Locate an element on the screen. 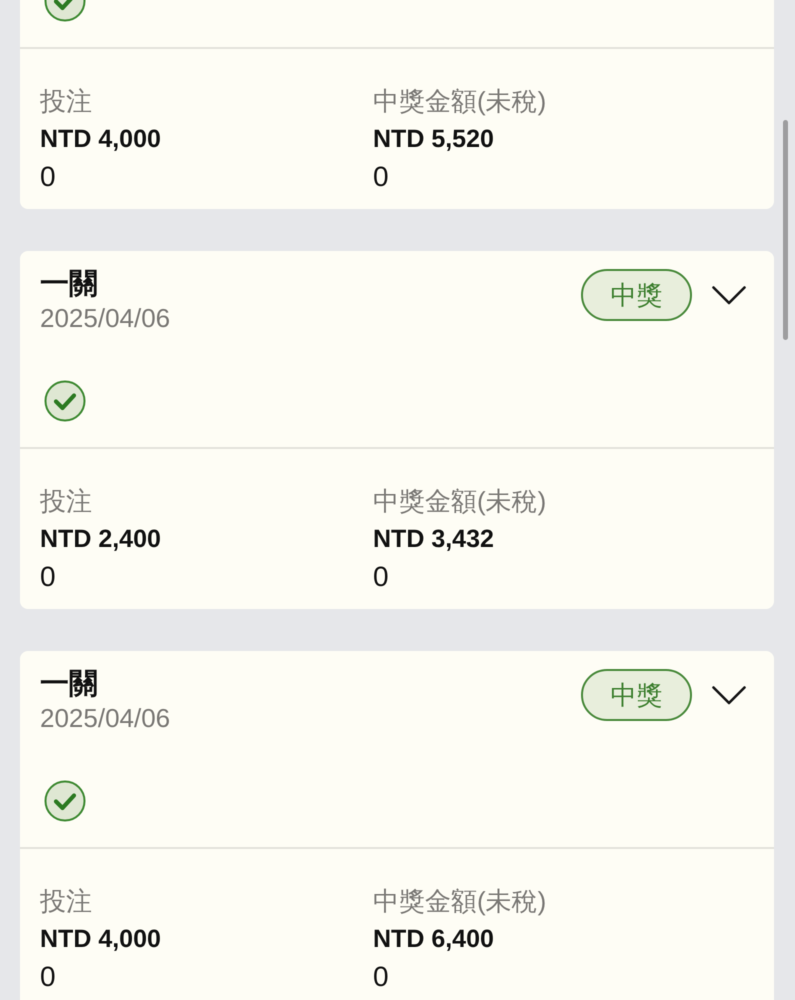 The width and height of the screenshot is (795, 1000). stat-amount: NTD 2,400 is located at coordinates (100, 539).